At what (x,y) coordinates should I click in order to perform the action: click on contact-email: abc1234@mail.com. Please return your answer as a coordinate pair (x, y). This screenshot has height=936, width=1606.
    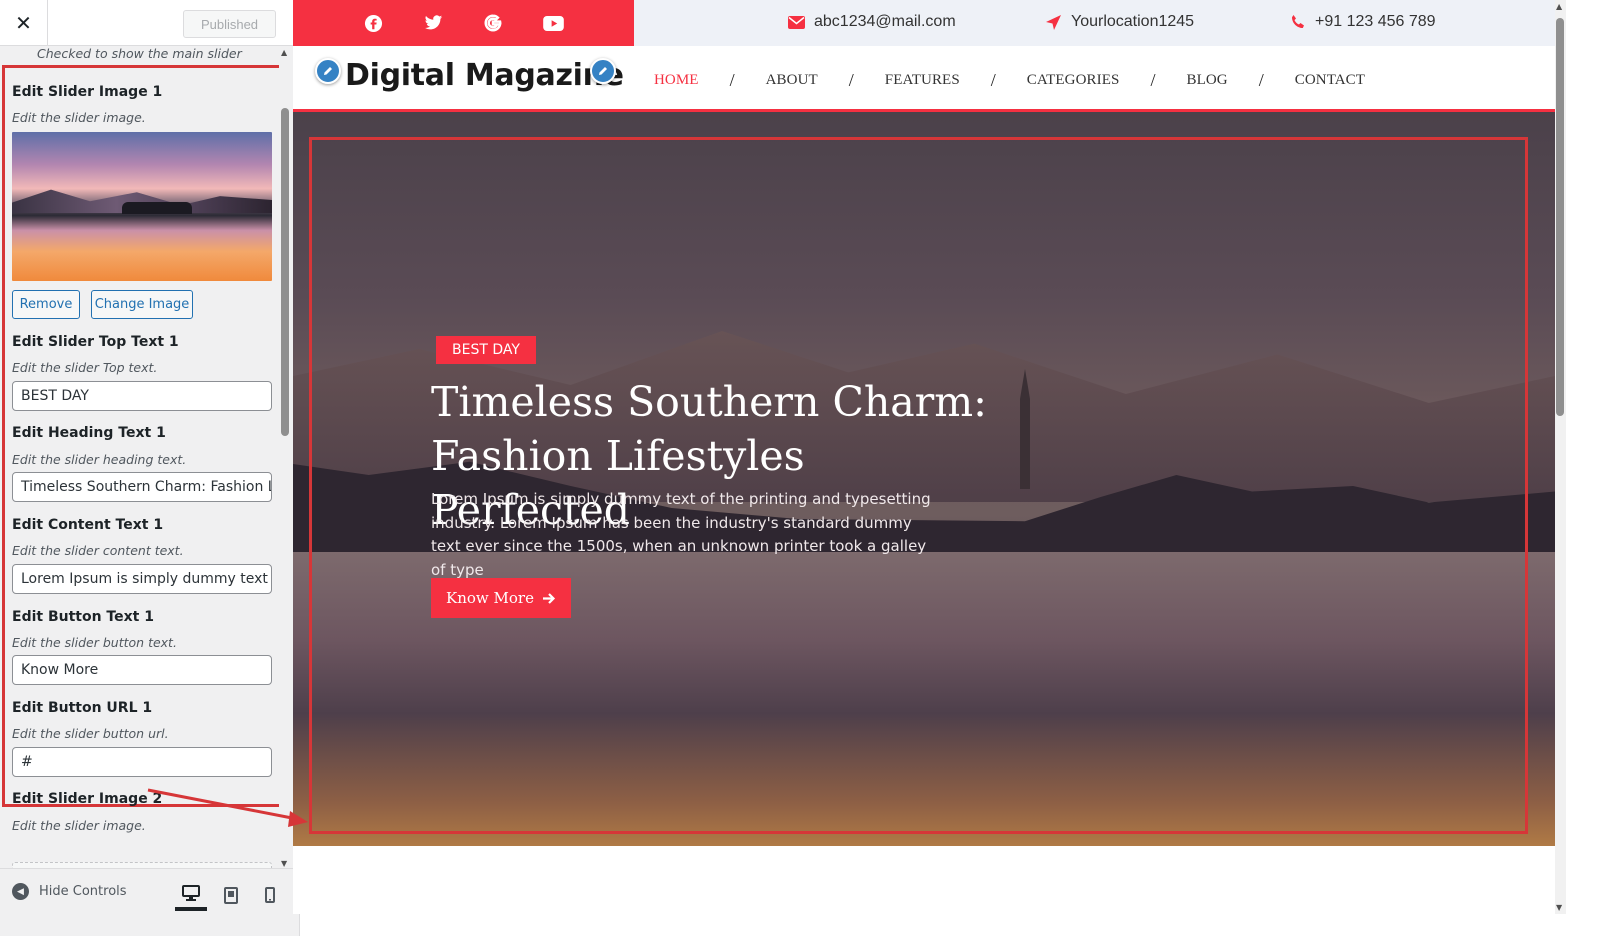
    Looking at the image, I should click on (872, 22).